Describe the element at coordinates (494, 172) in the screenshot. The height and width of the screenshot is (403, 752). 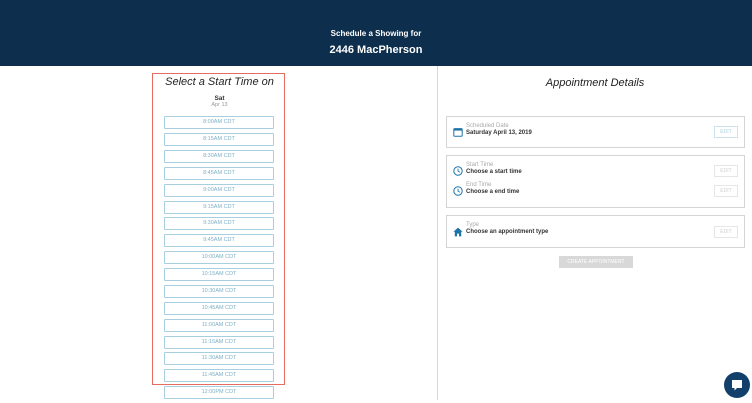
I see `start-time-value: Choose a start time` at that location.